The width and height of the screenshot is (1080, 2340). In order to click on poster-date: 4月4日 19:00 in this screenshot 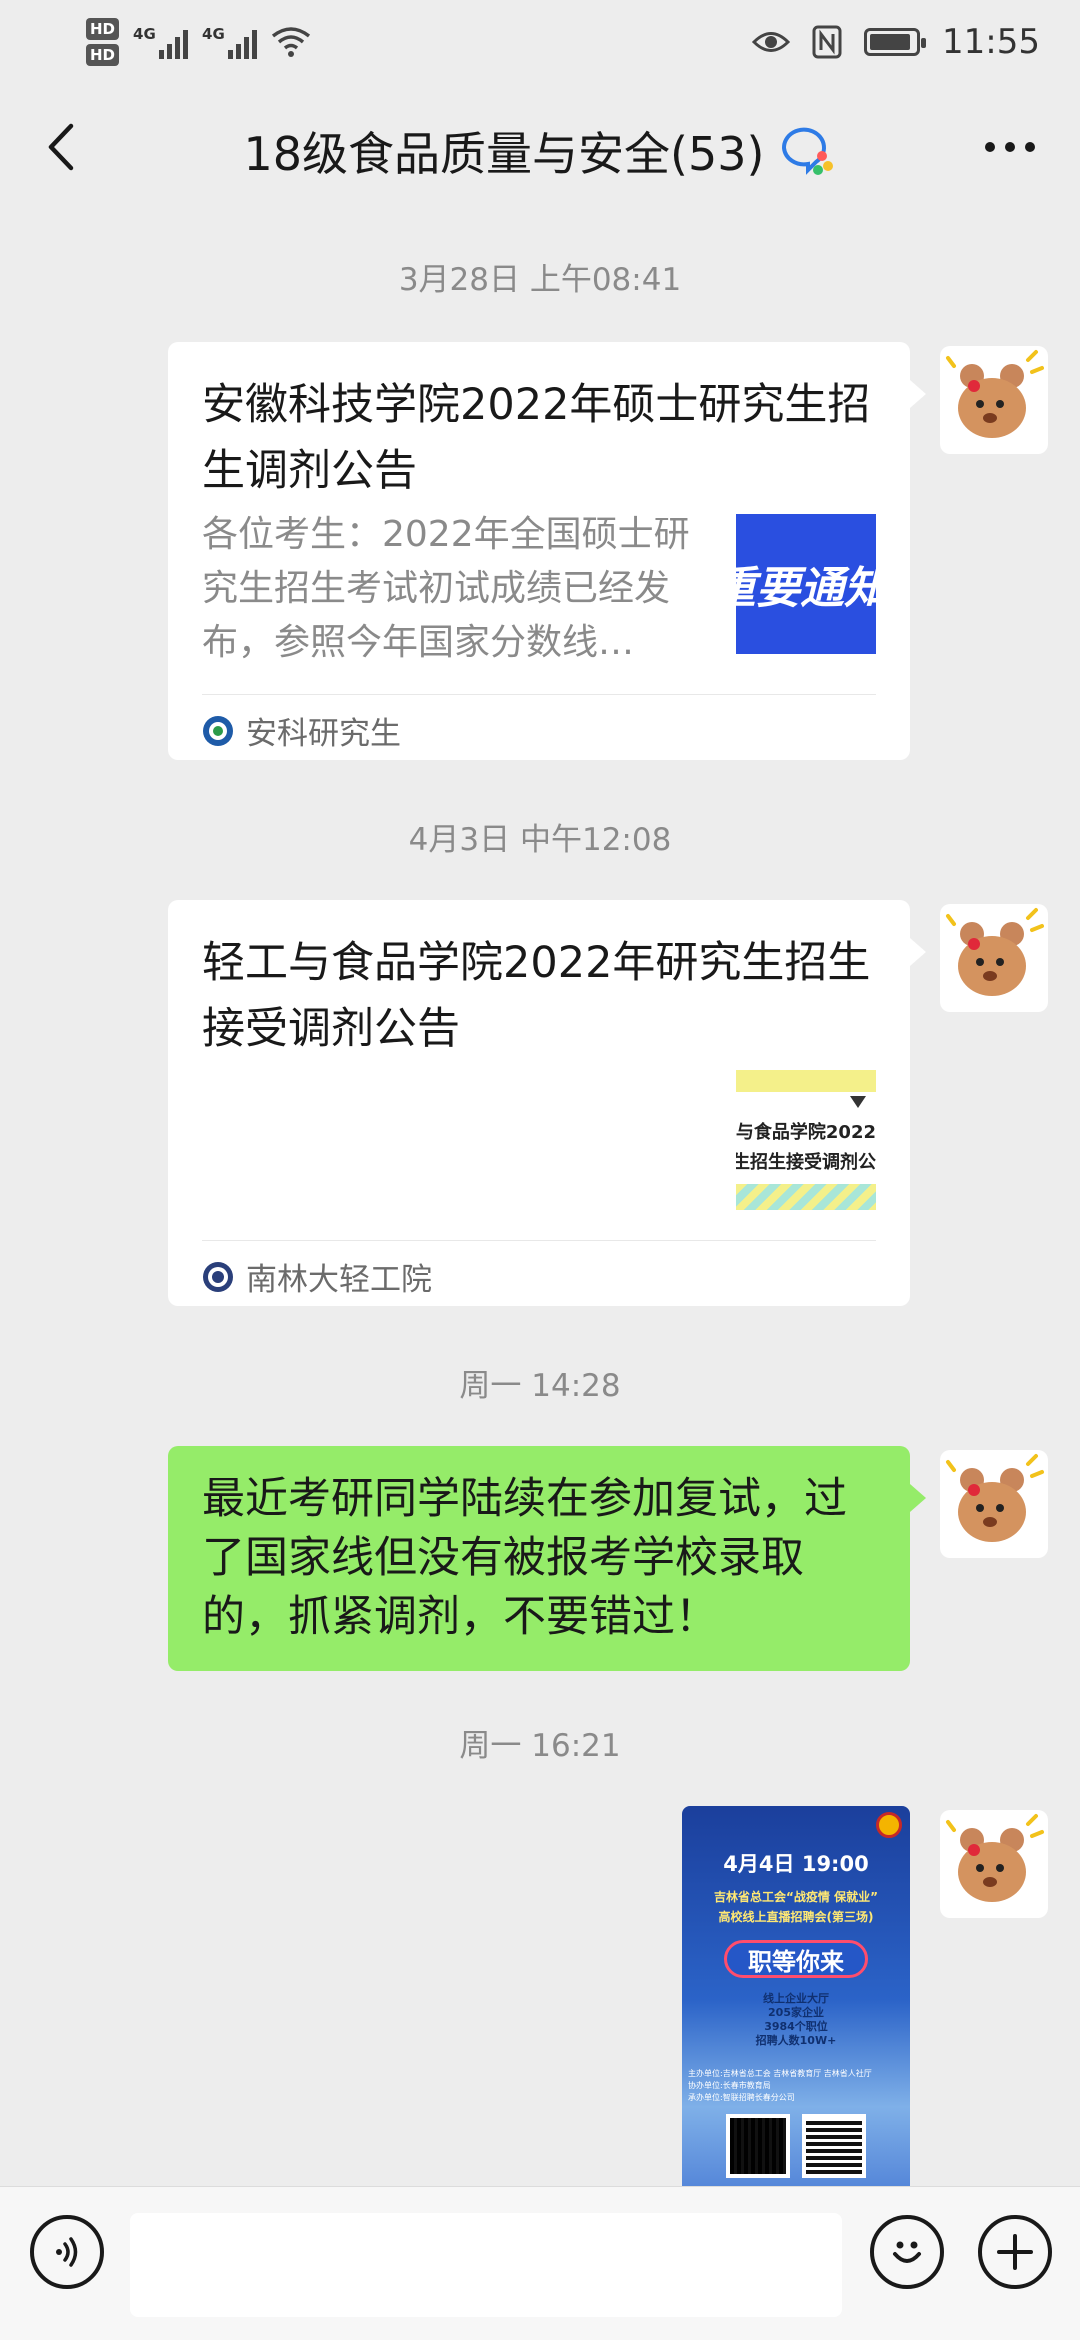, I will do `click(796, 1864)`.